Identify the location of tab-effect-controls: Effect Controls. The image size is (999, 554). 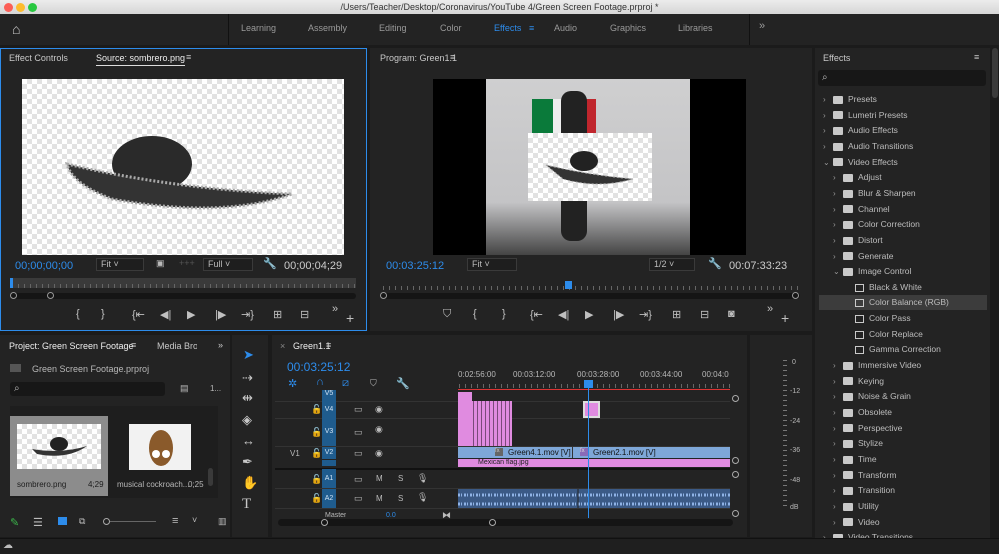
(38, 58).